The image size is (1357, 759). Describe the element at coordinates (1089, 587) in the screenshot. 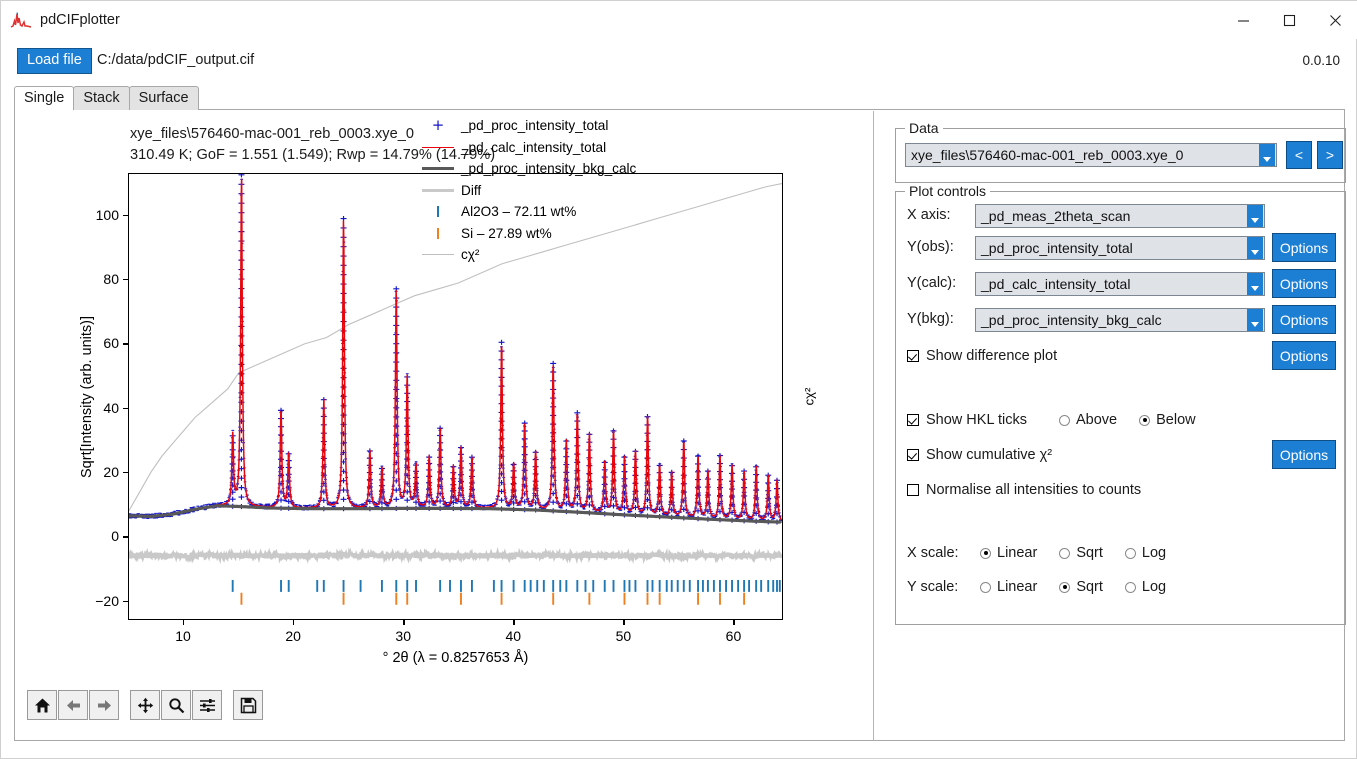

I see `y-scale-sqrt-label: Sqrt` at that location.